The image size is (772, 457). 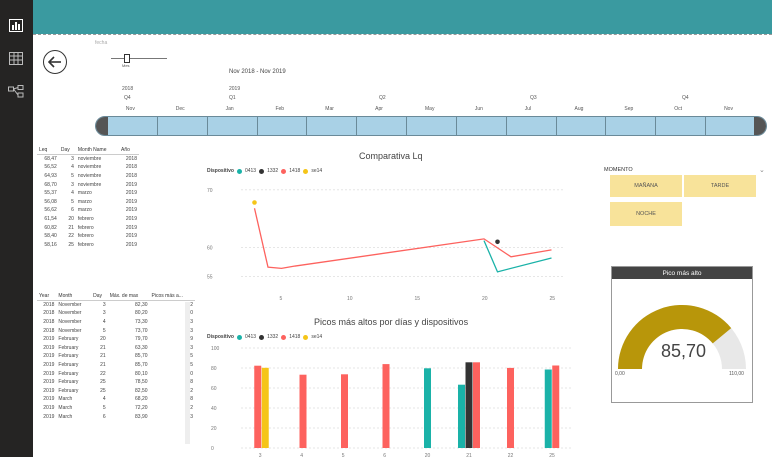 I want to click on table-cell: 58,40, so click(x=50, y=236).